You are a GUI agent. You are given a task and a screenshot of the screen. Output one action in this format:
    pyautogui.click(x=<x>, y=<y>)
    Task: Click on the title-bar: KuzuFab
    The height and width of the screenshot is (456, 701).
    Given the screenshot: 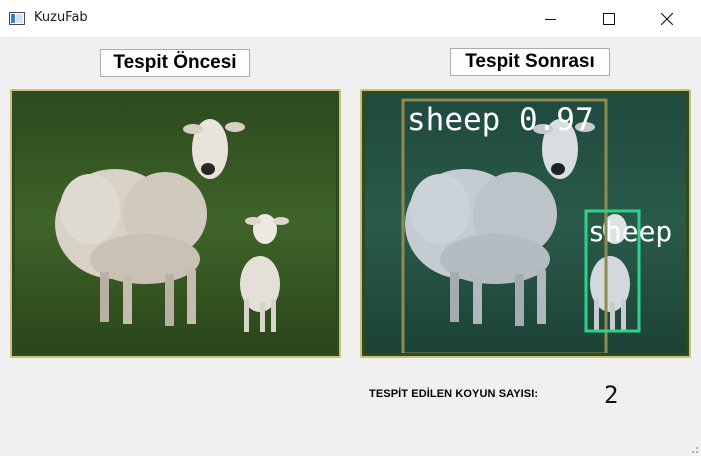 What is the action you would take?
    pyautogui.click(x=350, y=19)
    